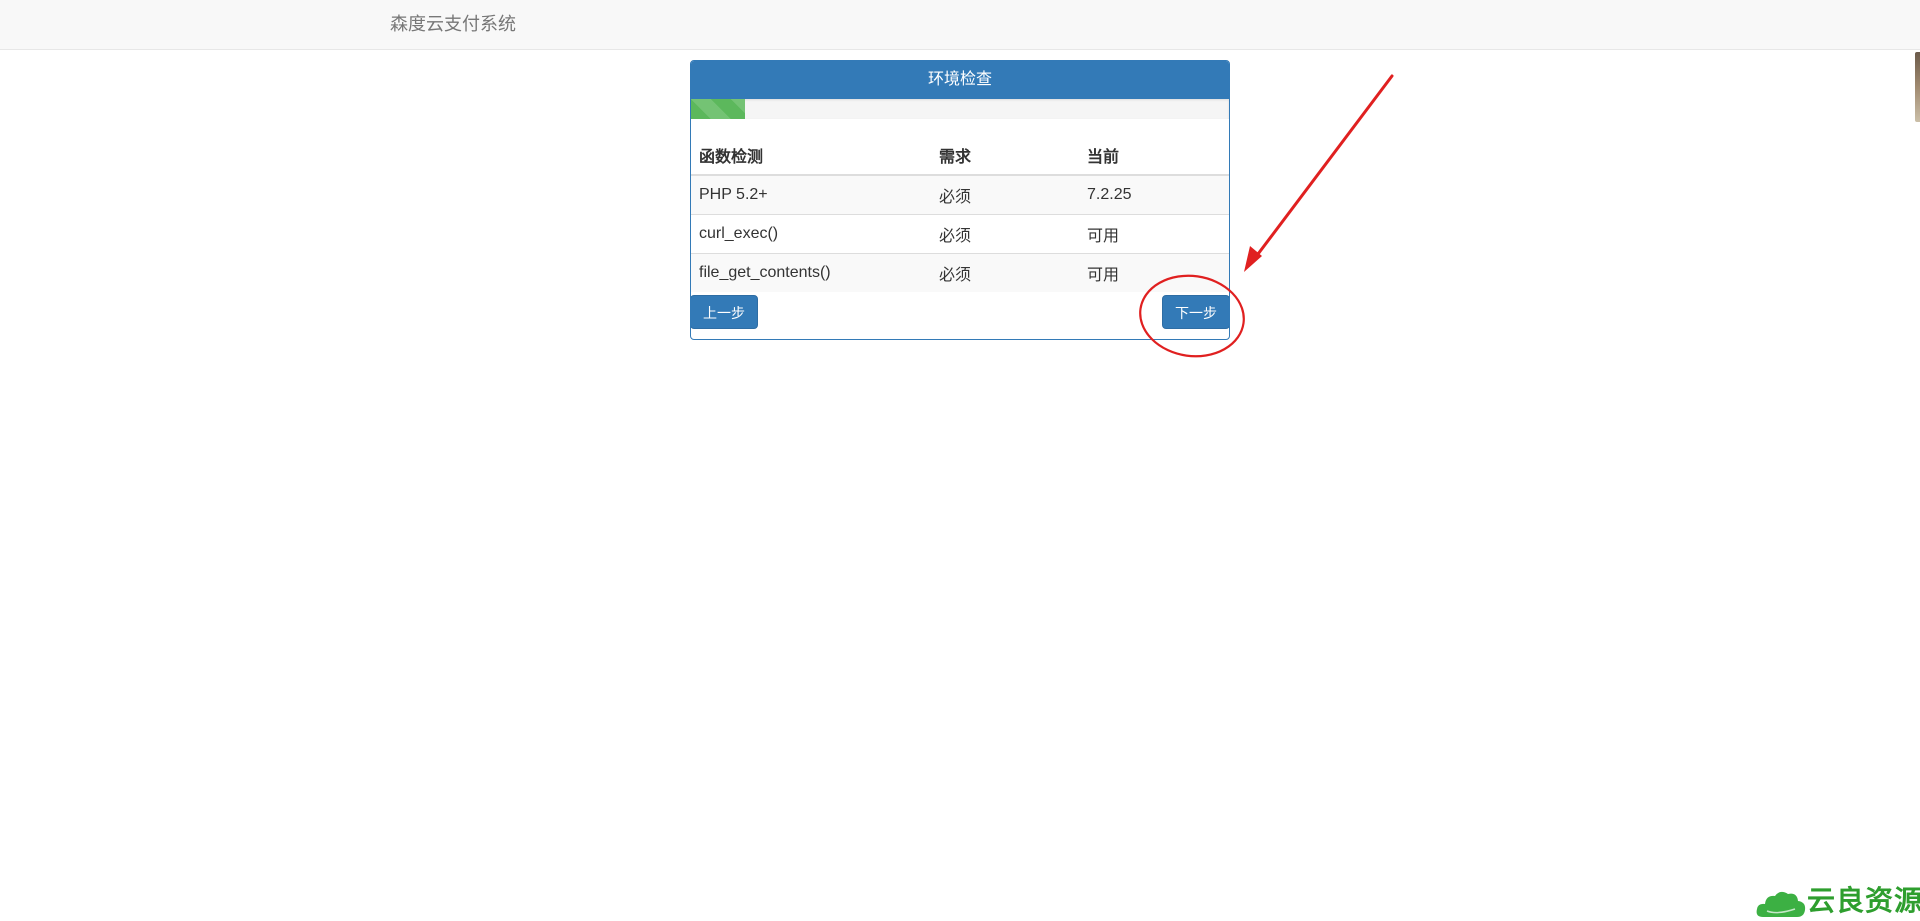 This screenshot has width=1920, height=921. What do you see at coordinates (960, 25) in the screenshot?
I see `top-navbar: 森度云支付系统` at bounding box center [960, 25].